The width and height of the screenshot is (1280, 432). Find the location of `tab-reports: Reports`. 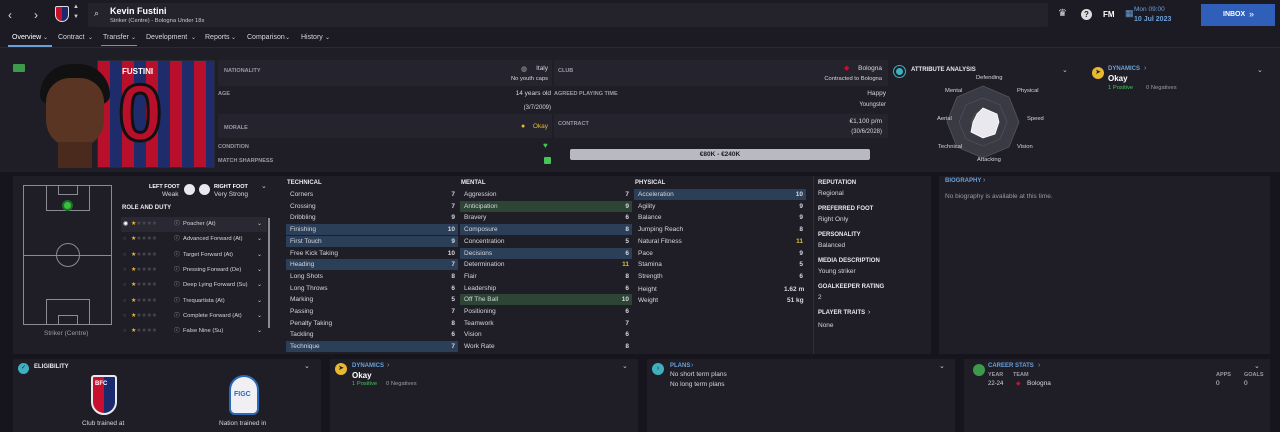

tab-reports: Reports is located at coordinates (217, 37).